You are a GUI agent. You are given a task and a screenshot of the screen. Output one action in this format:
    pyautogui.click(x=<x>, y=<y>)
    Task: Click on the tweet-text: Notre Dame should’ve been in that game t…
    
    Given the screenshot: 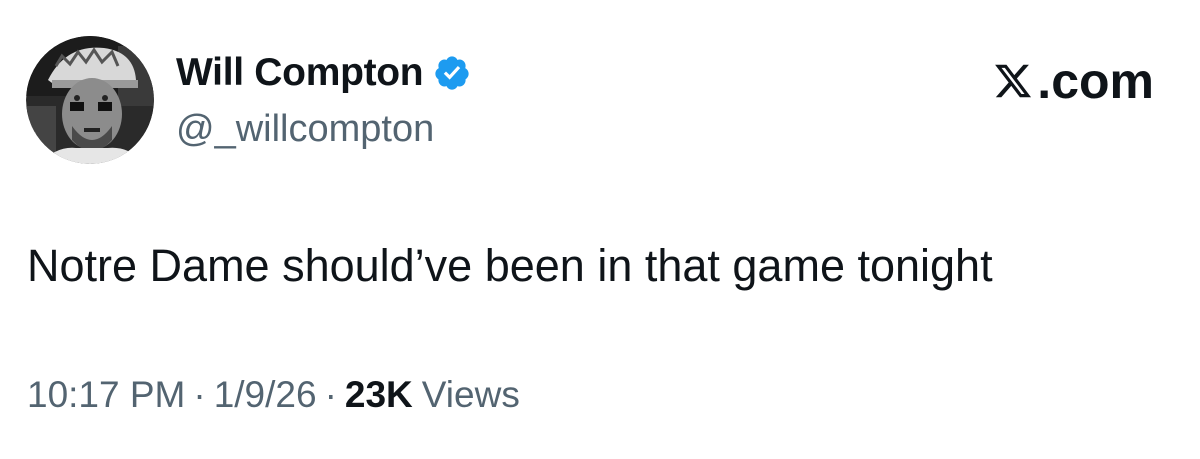 What is the action you would take?
    pyautogui.click(x=510, y=265)
    